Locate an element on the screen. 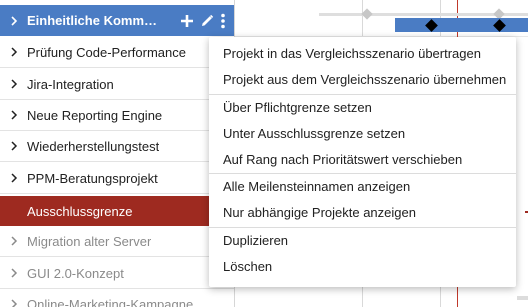 This screenshot has width=528, height=307. exclusion-threshold-row: Ausschlussgrenze is located at coordinates (117, 211).